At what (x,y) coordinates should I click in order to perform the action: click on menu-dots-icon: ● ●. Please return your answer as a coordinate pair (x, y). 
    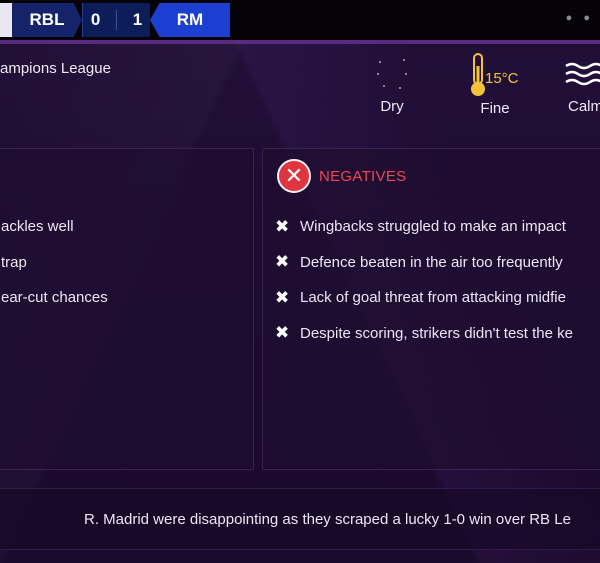
    Looking at the image, I should click on (580, 18).